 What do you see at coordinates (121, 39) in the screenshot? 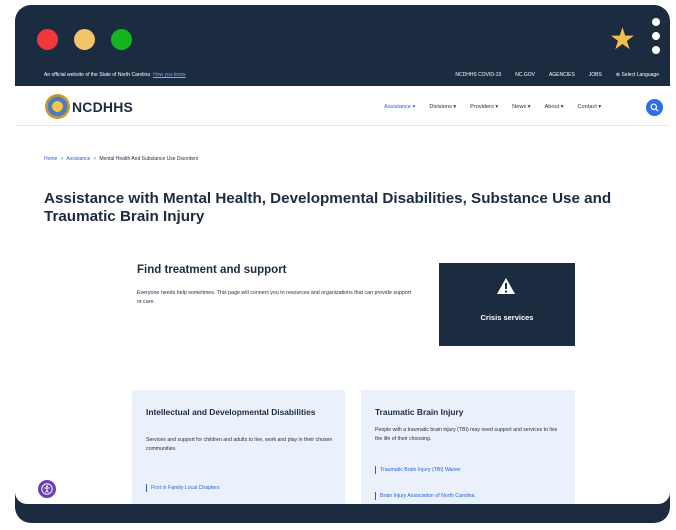
I see `maximize-window-button` at bounding box center [121, 39].